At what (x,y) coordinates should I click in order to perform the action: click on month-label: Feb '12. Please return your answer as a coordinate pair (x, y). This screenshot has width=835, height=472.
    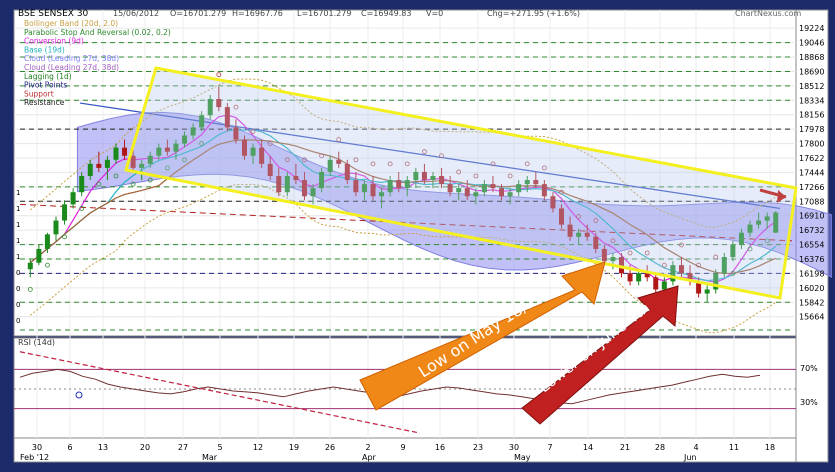
    Looking at the image, I should click on (34, 457).